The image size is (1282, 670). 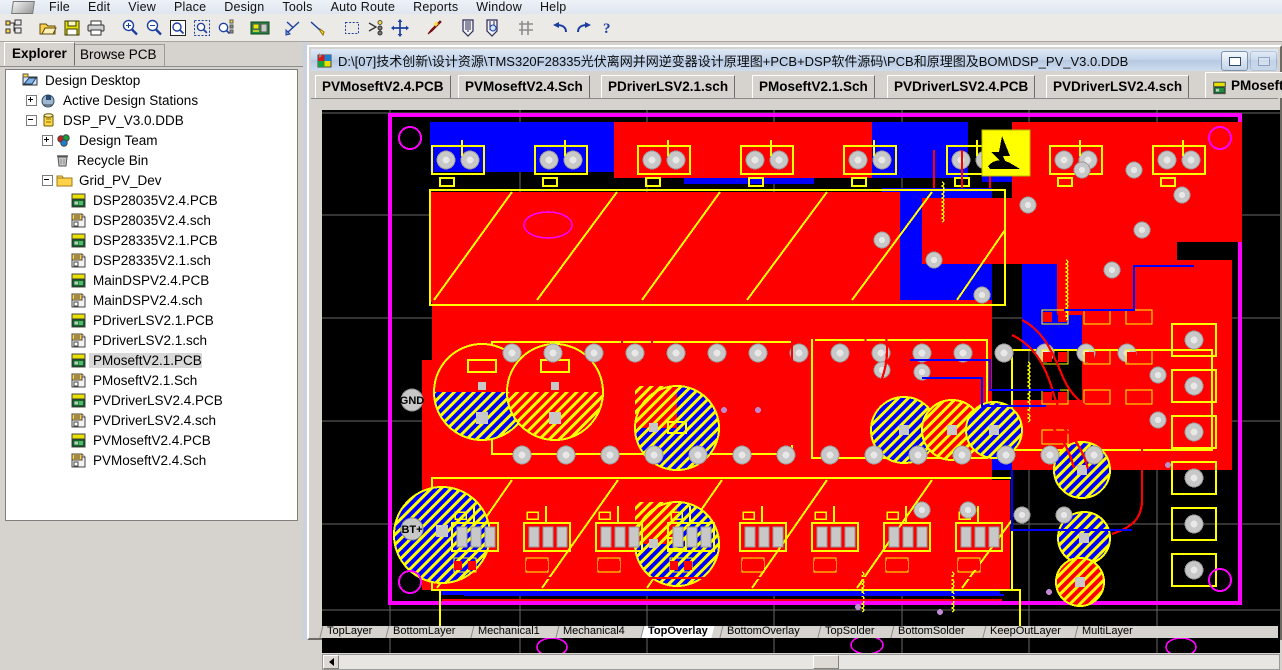 I want to click on zoom-document-icon, so click(x=178, y=28).